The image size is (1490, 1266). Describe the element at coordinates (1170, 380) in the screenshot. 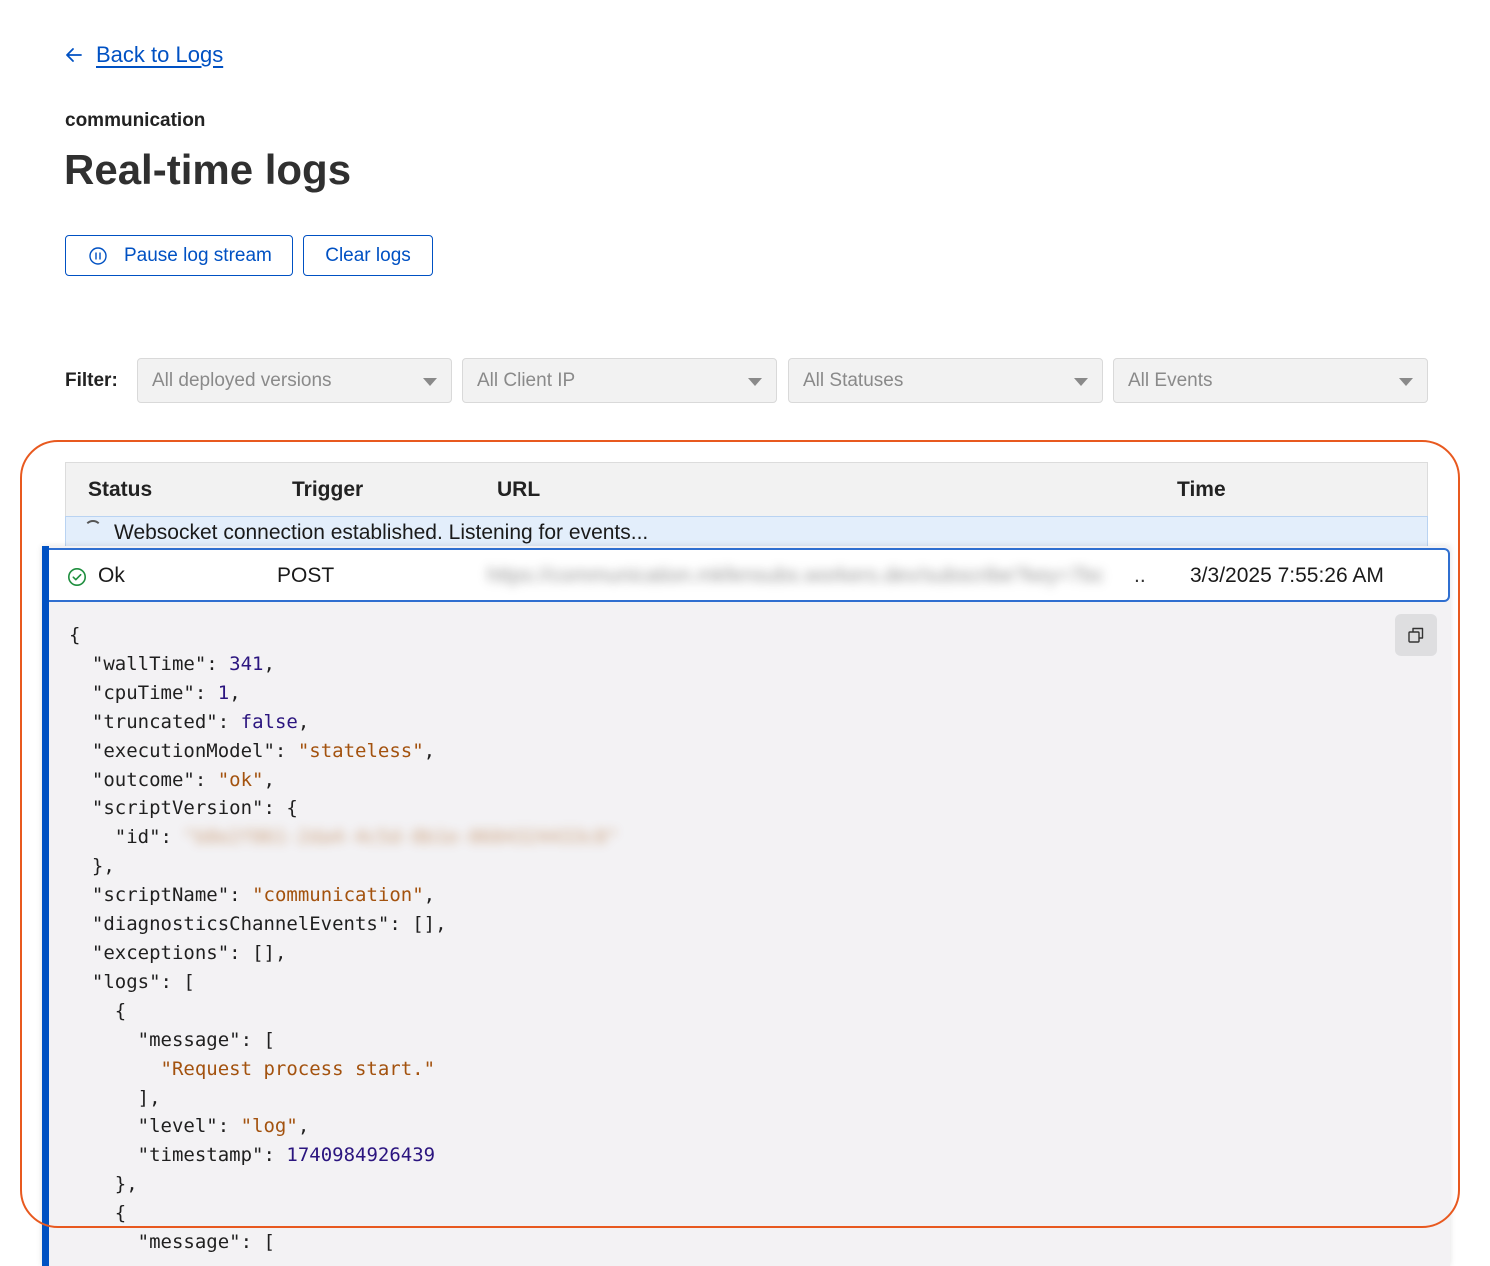

I see `events-value: All Events` at that location.